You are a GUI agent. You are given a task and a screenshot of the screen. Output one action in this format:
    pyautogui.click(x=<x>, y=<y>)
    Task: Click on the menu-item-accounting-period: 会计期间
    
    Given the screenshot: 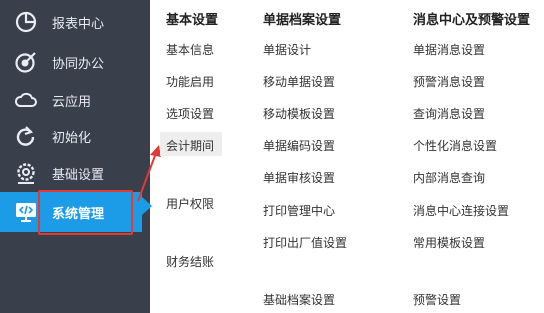 What is the action you would take?
    pyautogui.click(x=190, y=145)
    